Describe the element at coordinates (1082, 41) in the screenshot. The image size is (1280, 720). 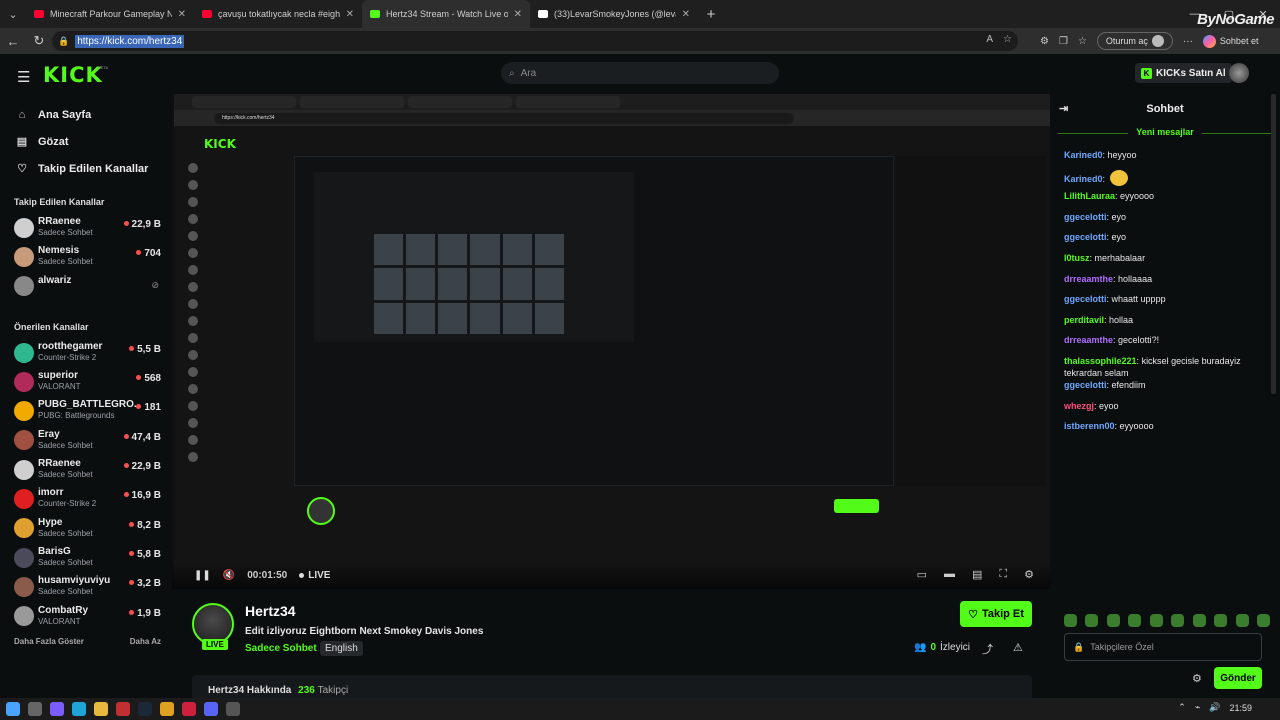
I see `favorites-icon: ☆` at that location.